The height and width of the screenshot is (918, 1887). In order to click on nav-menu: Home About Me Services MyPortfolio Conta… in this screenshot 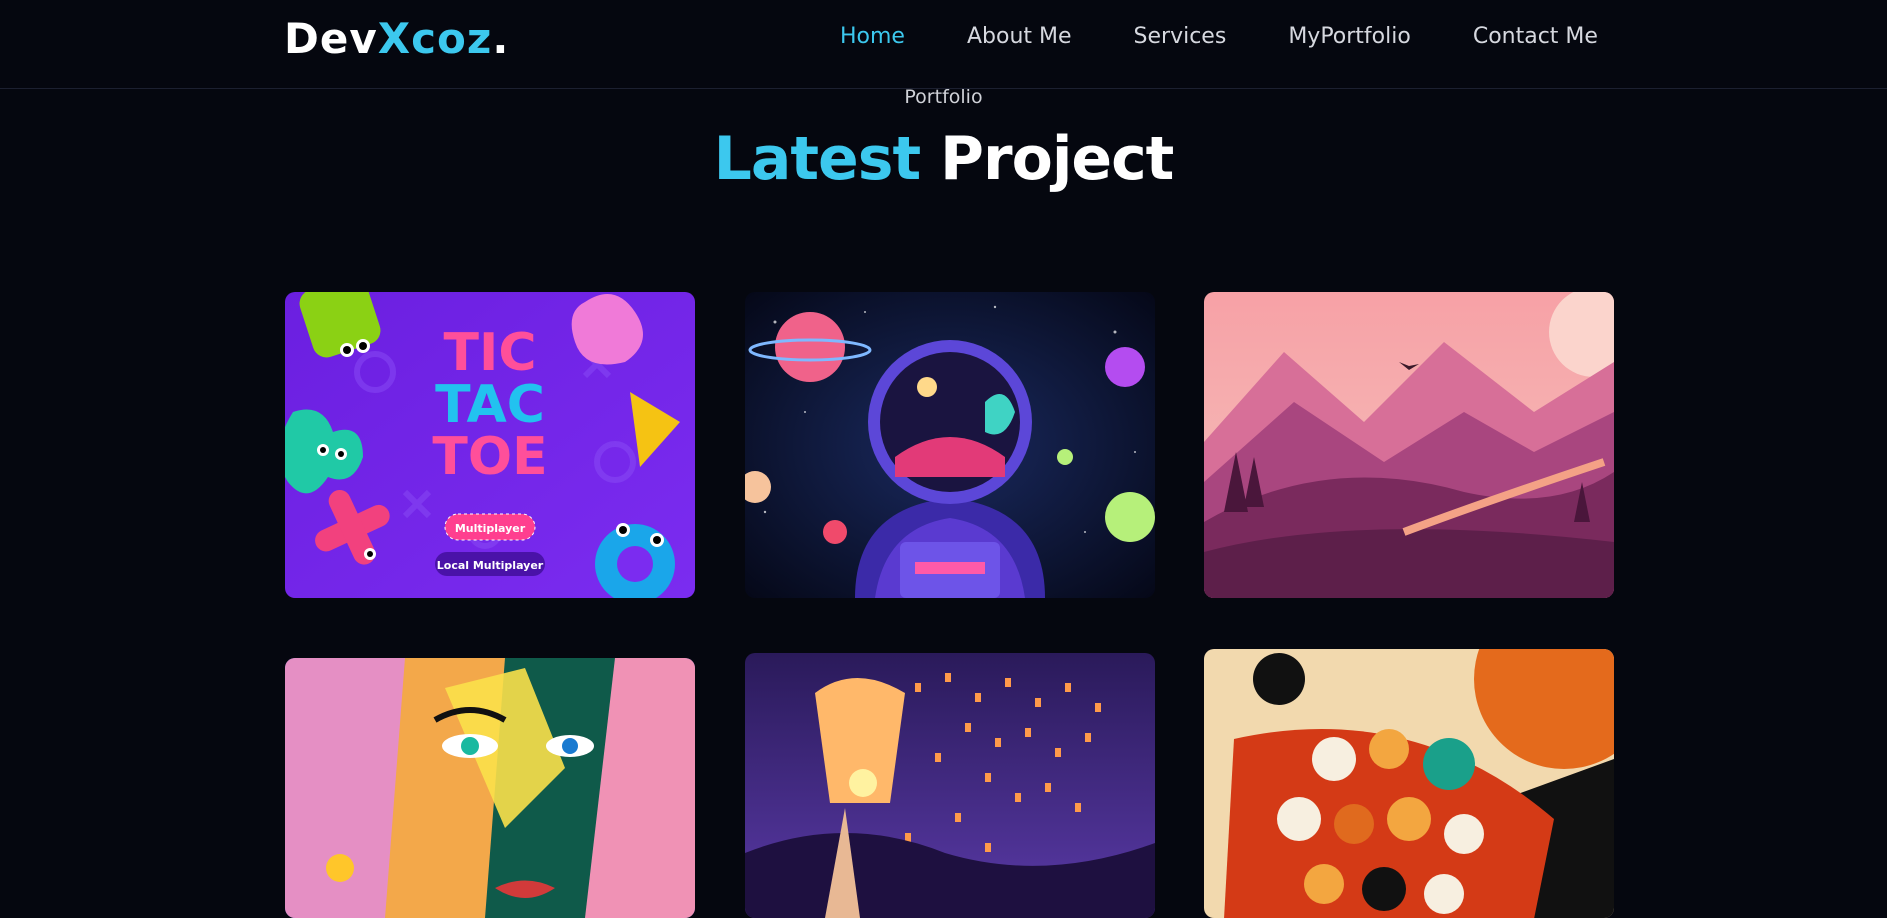, I will do `click(1250, 36)`.